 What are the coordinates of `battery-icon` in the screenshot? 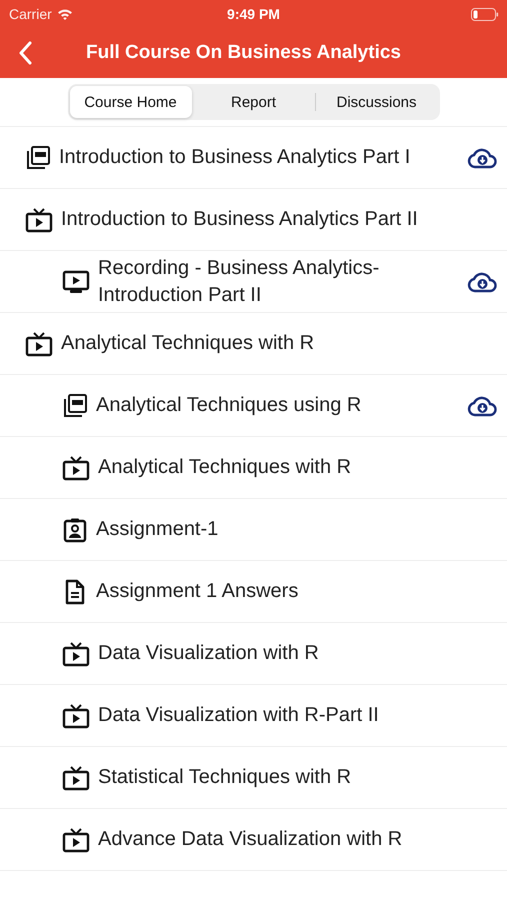 It's located at (485, 14).